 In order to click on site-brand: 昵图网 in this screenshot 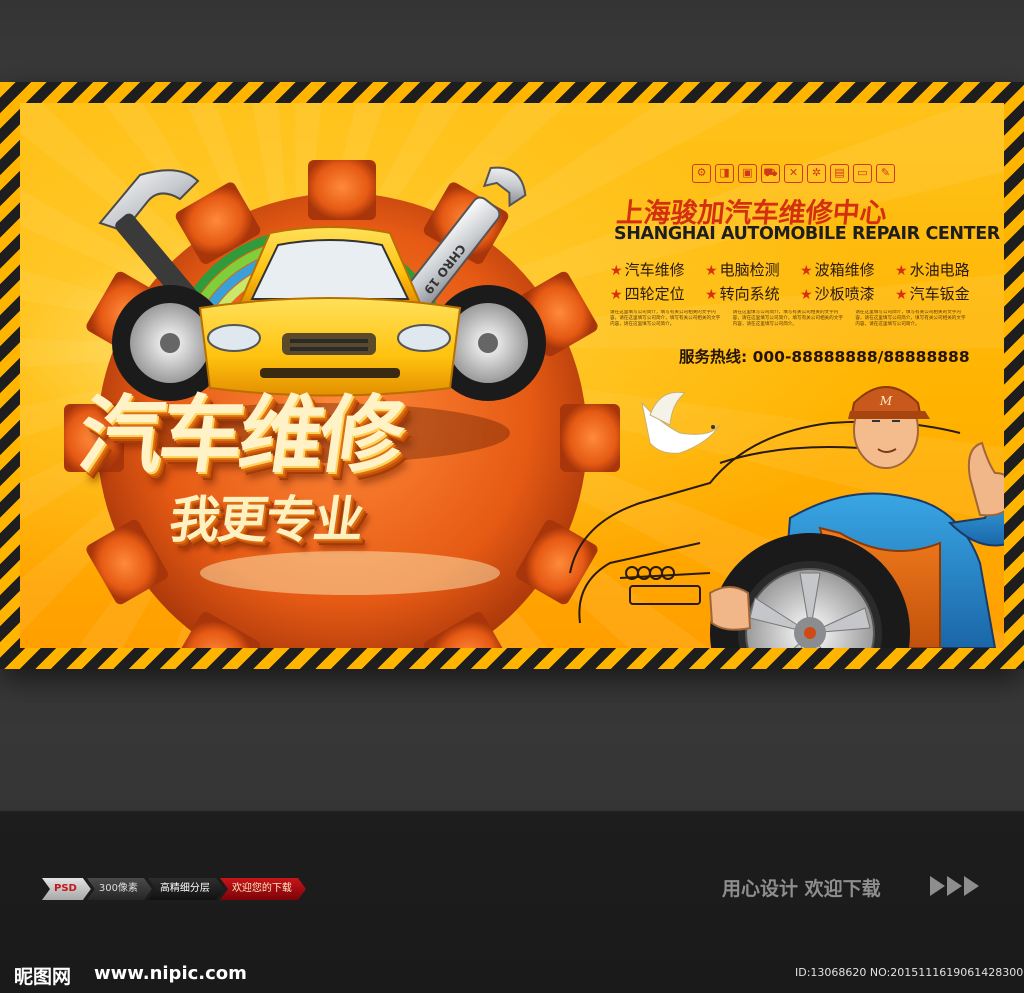, I will do `click(43, 977)`.